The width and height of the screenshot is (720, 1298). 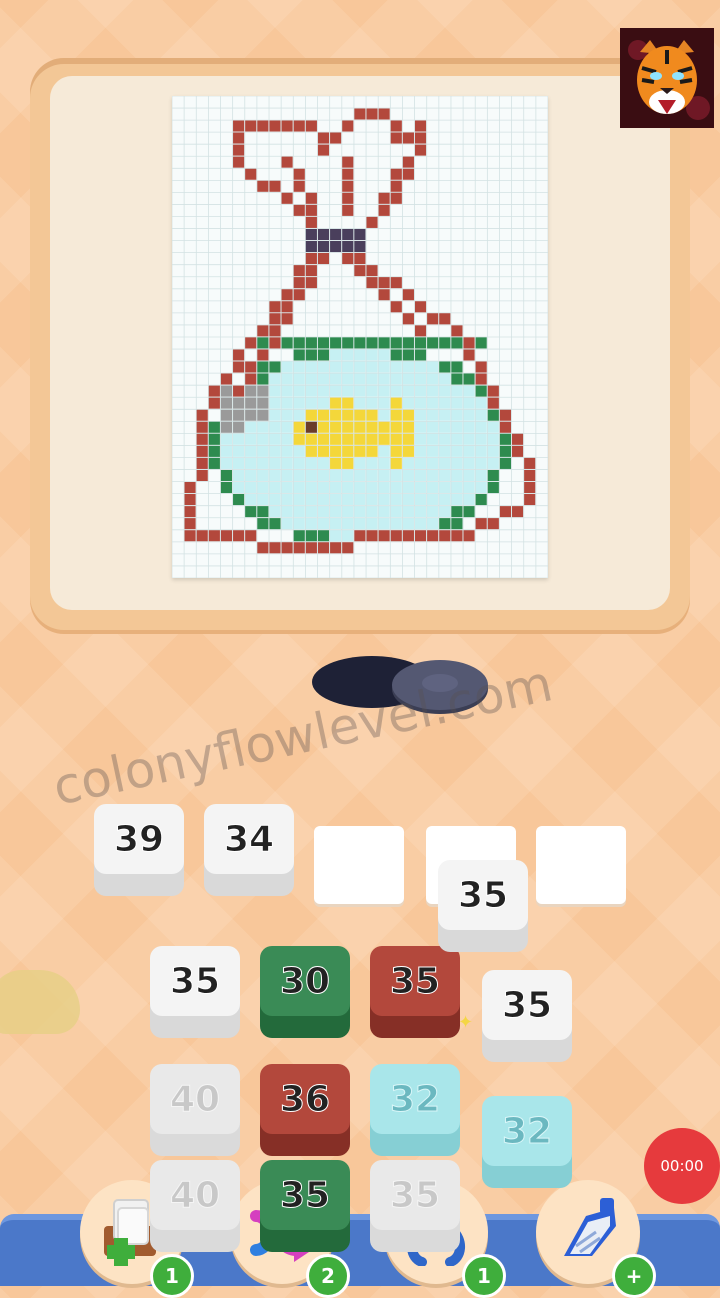 I want to click on number-tile: 30, so click(x=305, y=992).